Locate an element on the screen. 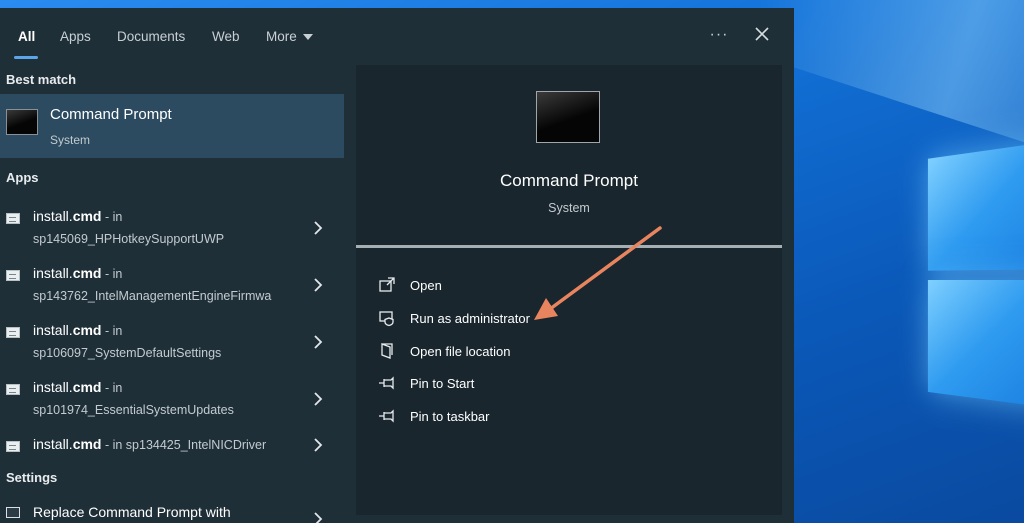  tab-all: All is located at coordinates (26, 36).